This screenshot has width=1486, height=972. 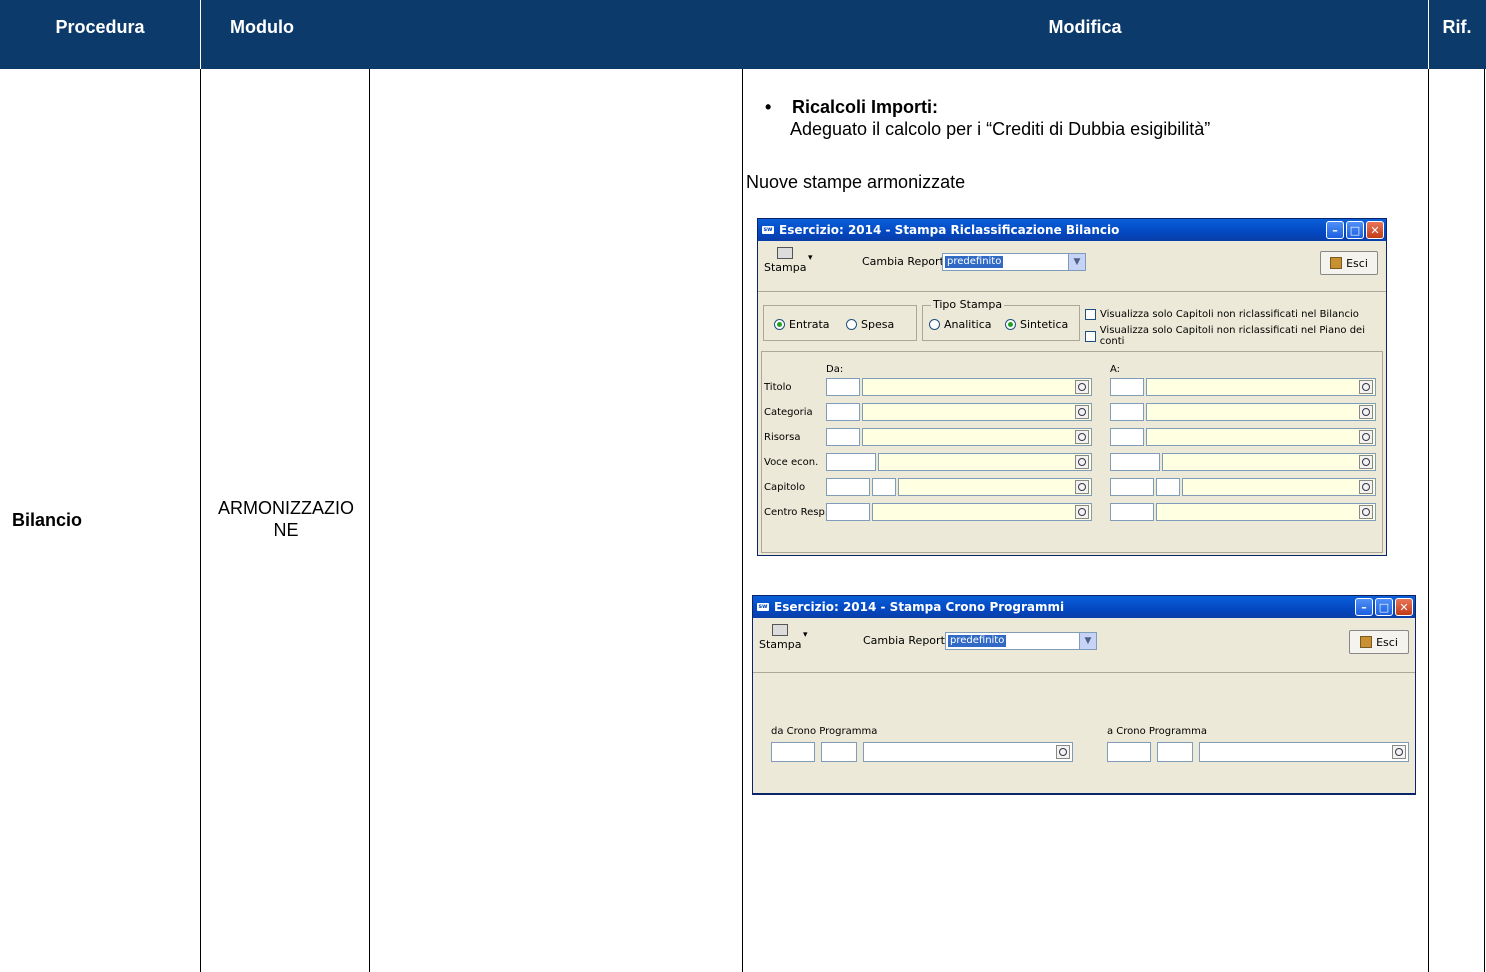 I want to click on categoria-a-code, so click(x=1127, y=412).